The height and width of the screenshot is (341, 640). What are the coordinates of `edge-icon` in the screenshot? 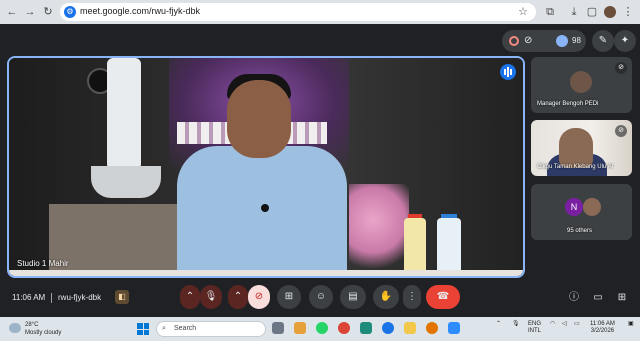 It's located at (388, 328).